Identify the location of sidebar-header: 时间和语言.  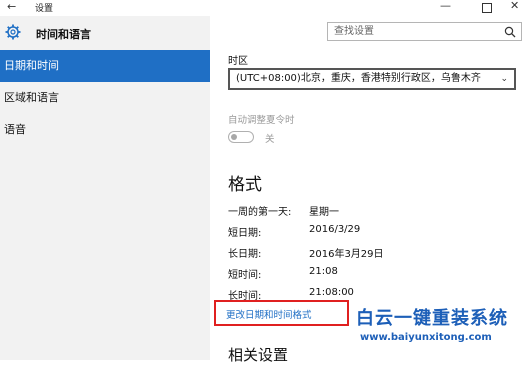
(105, 34).